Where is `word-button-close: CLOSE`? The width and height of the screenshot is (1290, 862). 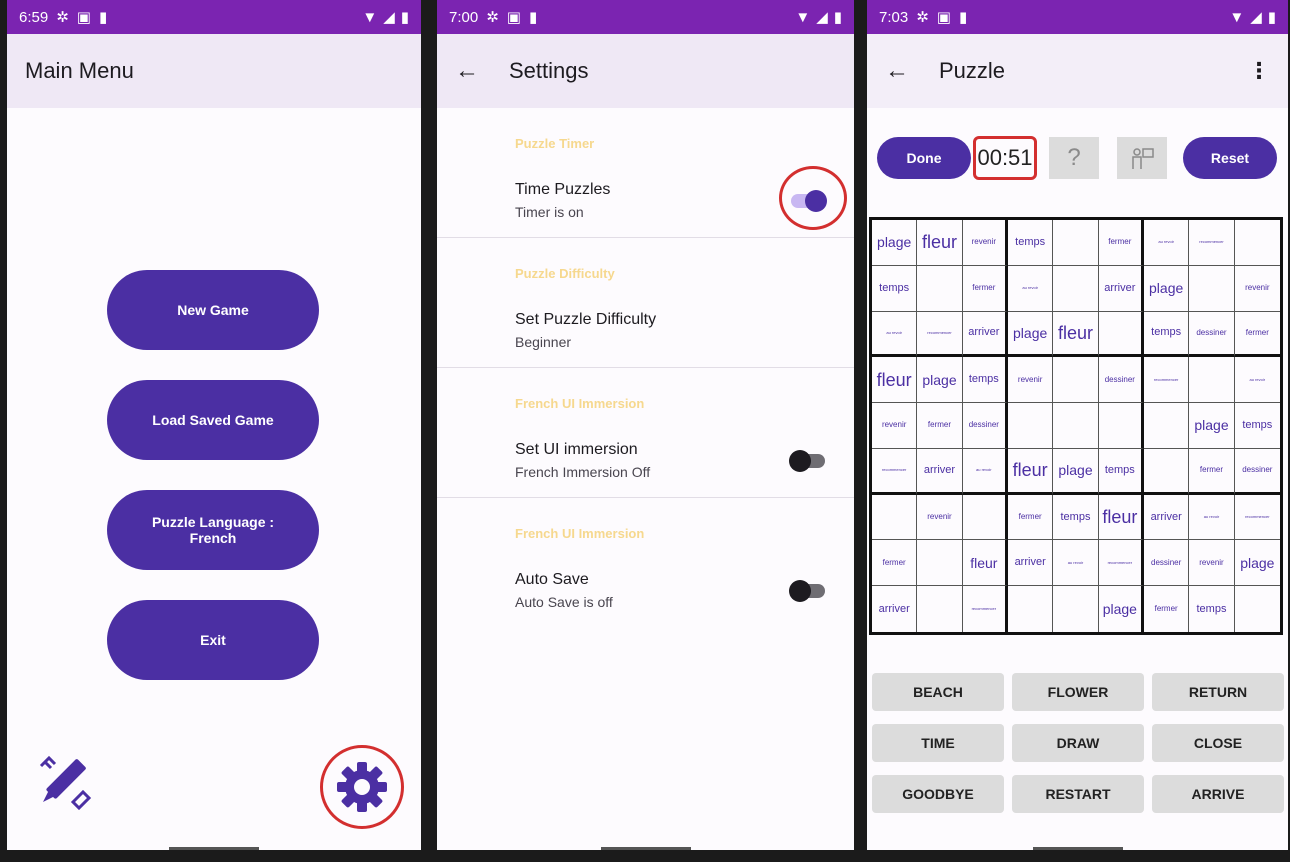 word-button-close: CLOSE is located at coordinates (1218, 743).